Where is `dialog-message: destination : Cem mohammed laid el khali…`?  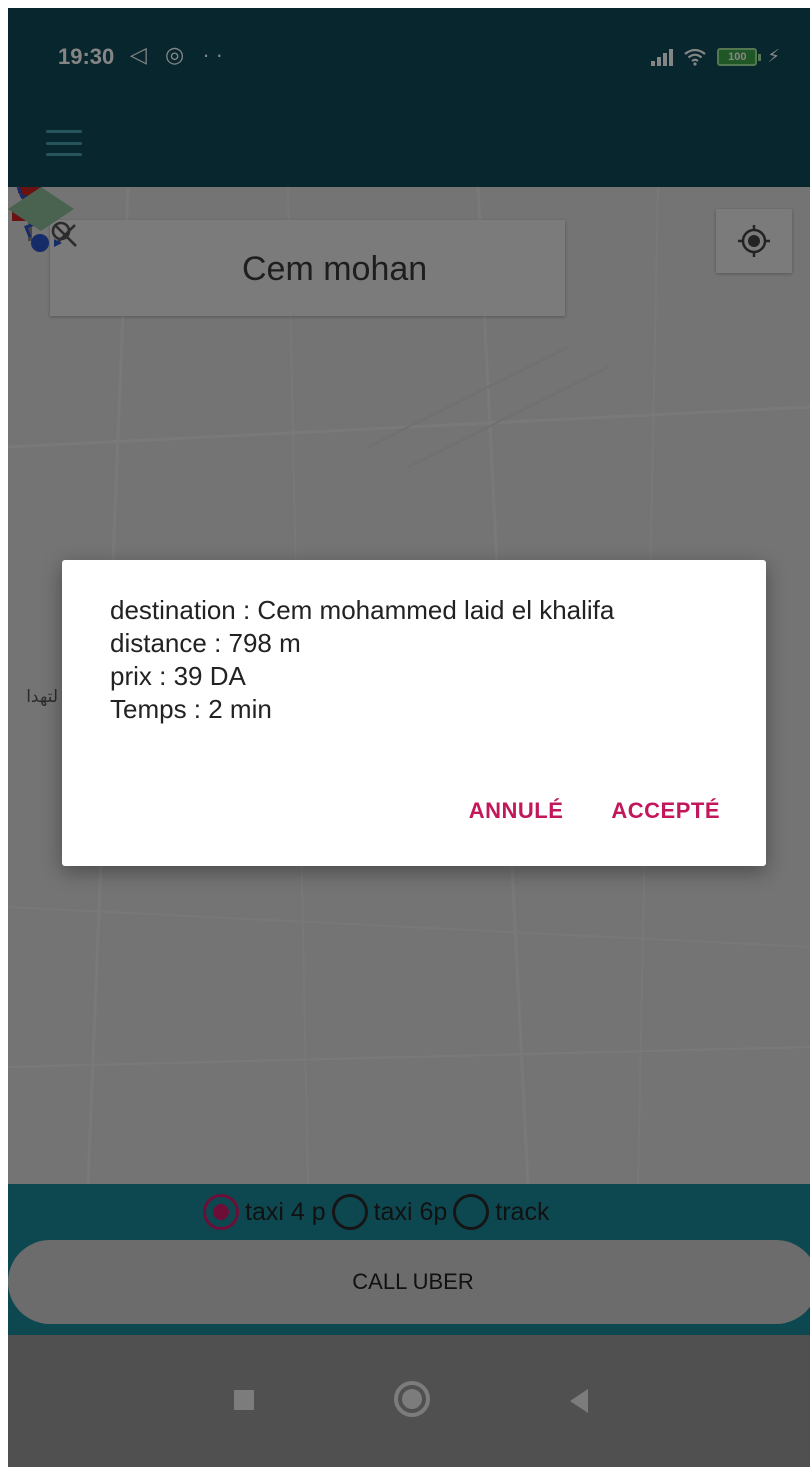
dialog-message: destination : Cem mohammed laid el khali… is located at coordinates (410, 660).